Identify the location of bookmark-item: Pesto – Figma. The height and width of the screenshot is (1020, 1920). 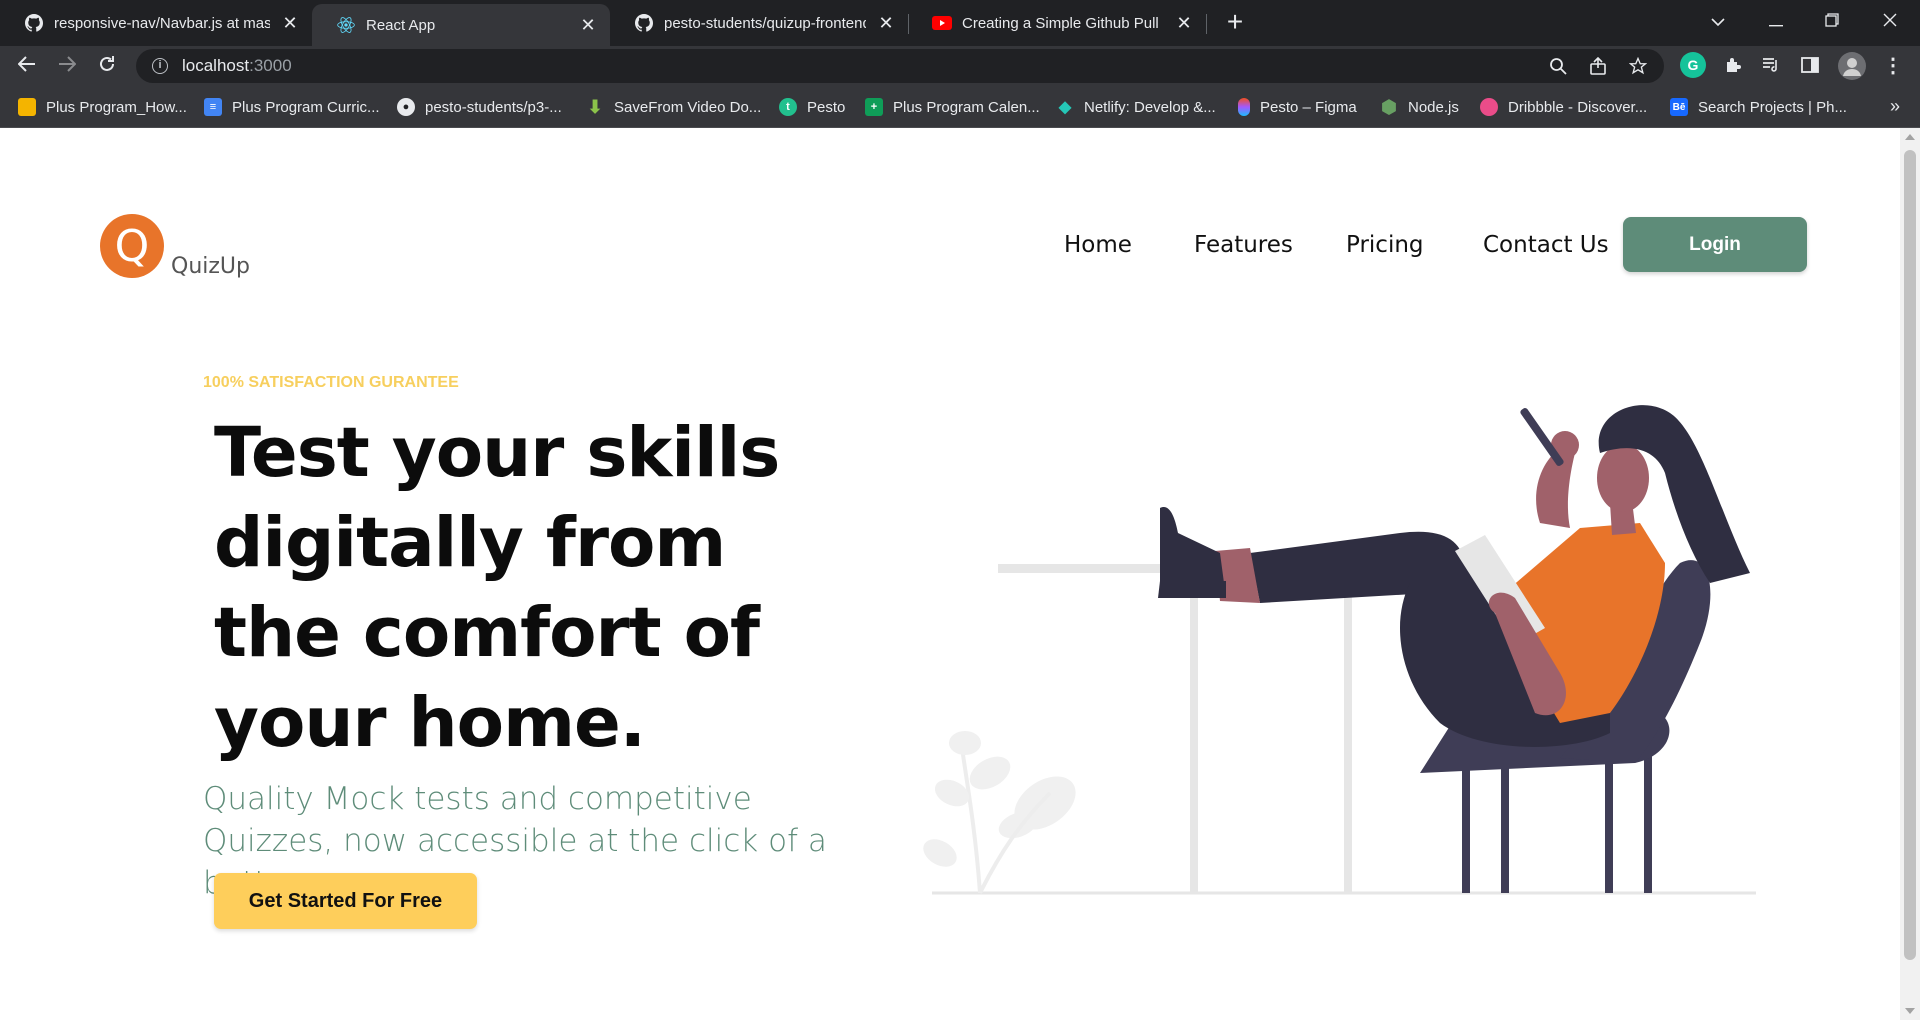
(1297, 107).